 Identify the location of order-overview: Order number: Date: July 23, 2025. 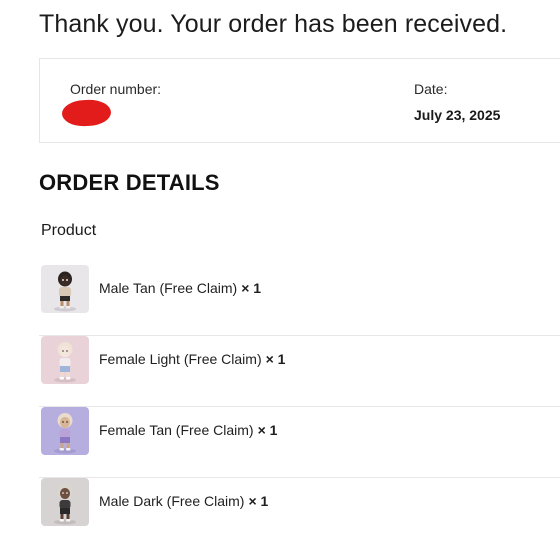
(299, 100).